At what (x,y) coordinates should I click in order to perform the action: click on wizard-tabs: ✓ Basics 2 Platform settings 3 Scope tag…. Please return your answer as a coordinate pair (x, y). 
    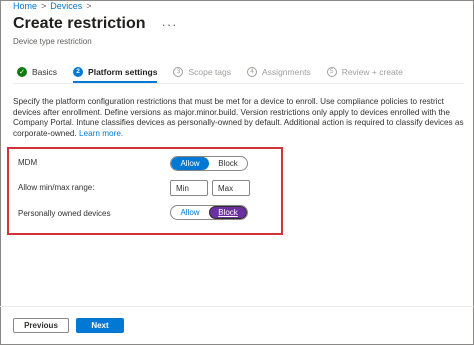
    Looking at the image, I should click on (218, 75).